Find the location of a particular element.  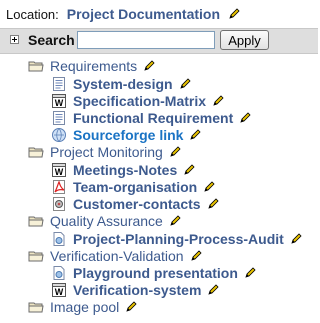

tree-document: Team-organisation is located at coordinates (133, 186).